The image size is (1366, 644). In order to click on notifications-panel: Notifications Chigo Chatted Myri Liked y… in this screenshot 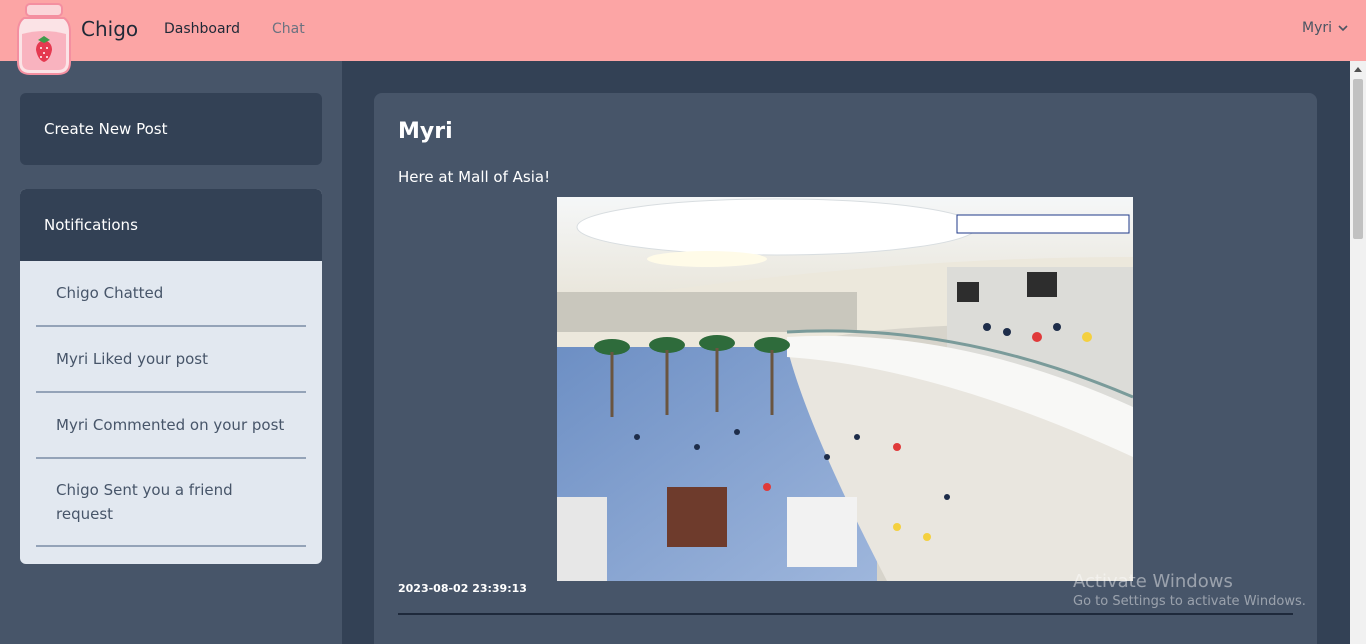, I will do `click(171, 376)`.